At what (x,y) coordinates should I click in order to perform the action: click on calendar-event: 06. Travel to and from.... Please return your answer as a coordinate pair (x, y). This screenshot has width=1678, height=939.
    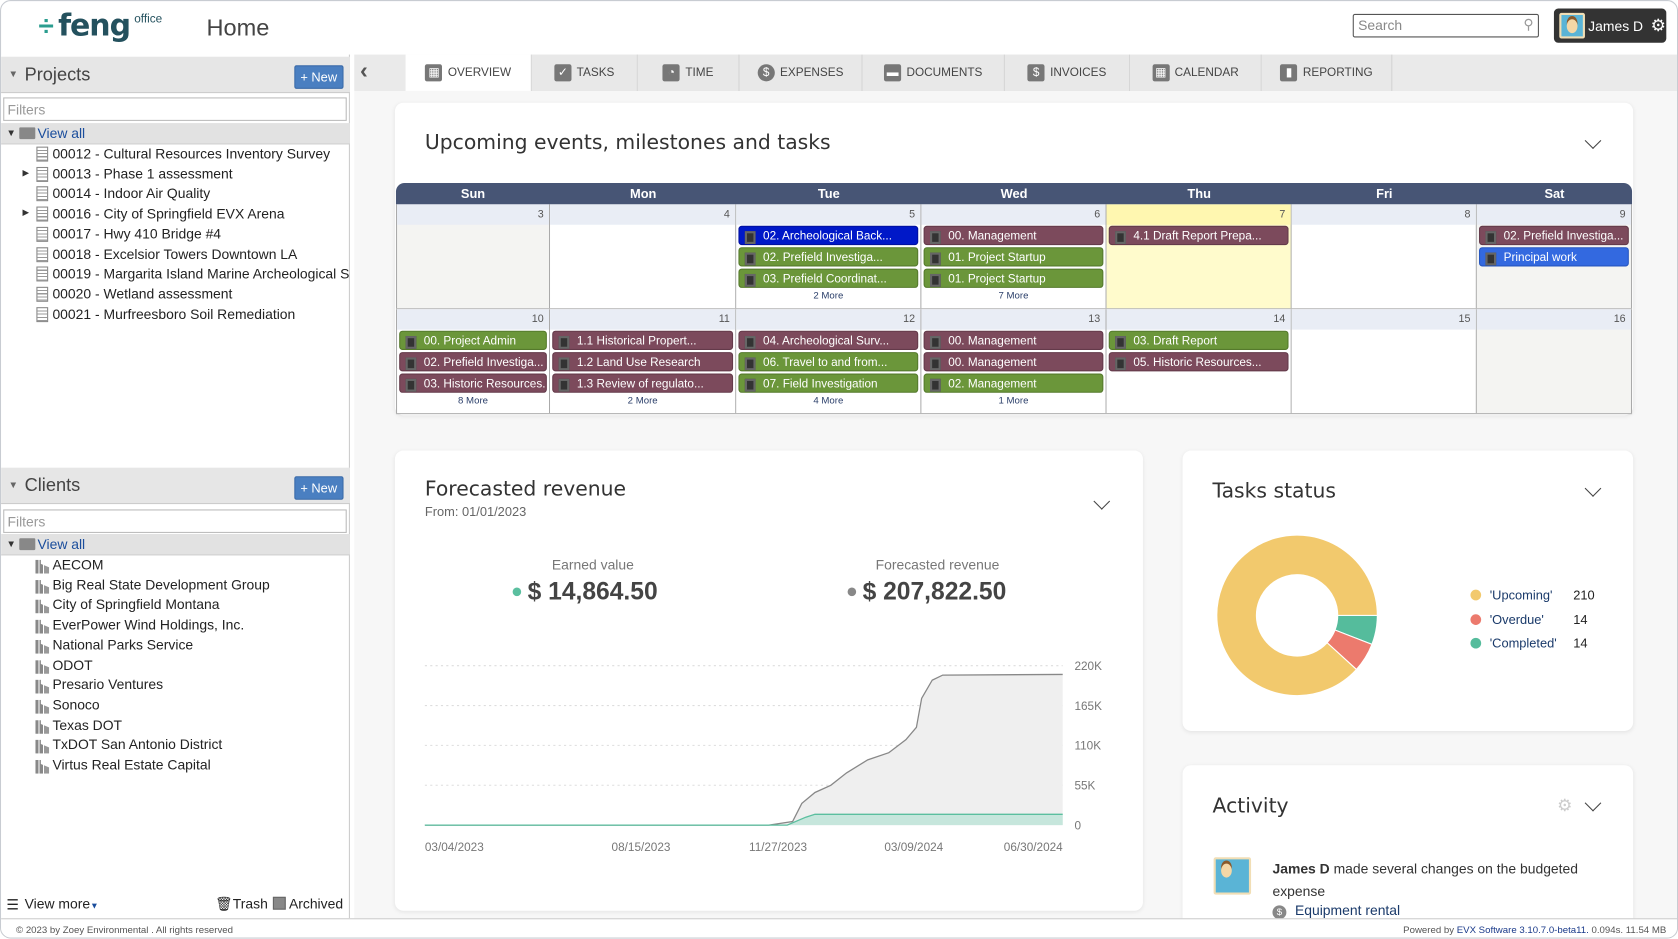
    Looking at the image, I should click on (828, 362).